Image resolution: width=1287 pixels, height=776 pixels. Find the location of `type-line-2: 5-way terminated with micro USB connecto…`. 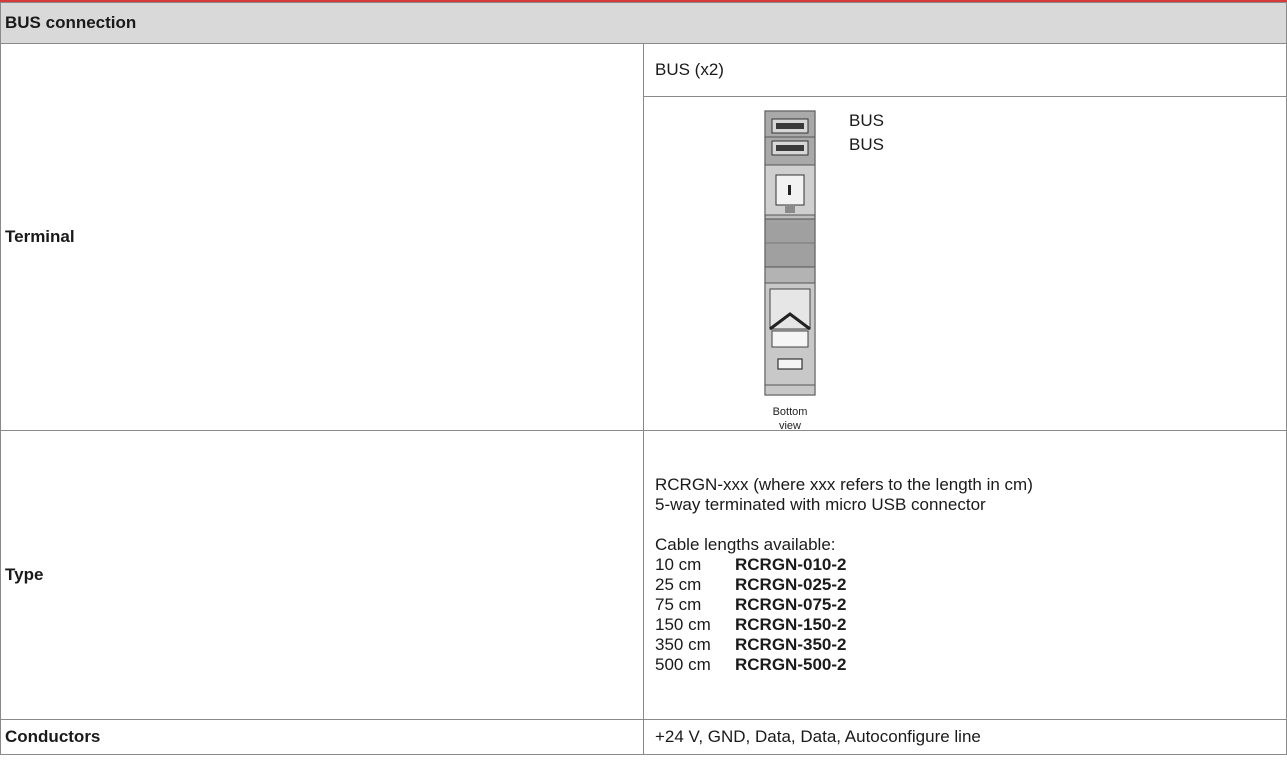

type-line-2: 5-way terminated with micro USB connecto… is located at coordinates (820, 504).